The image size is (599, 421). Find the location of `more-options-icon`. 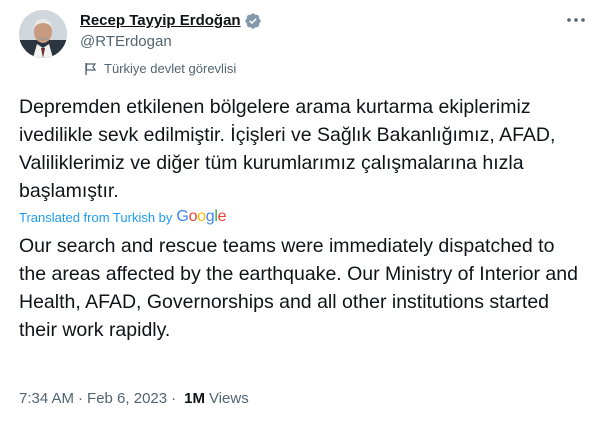

more-options-icon is located at coordinates (576, 20).